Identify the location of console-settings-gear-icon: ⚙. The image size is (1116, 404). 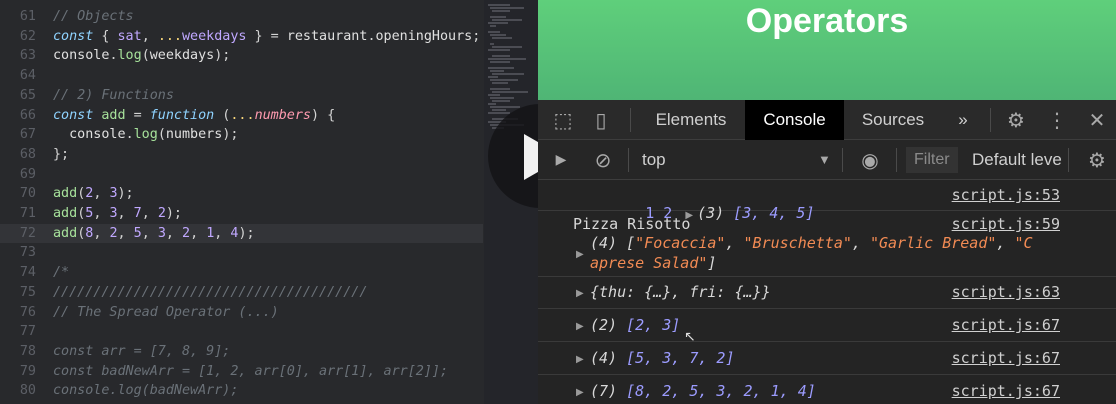
(1097, 160).